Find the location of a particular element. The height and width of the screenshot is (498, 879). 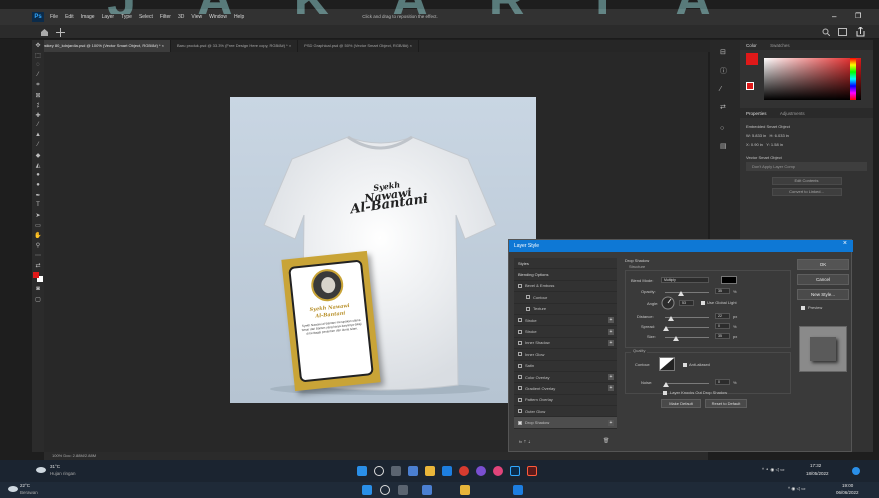

ok-button: OK is located at coordinates (823, 264).